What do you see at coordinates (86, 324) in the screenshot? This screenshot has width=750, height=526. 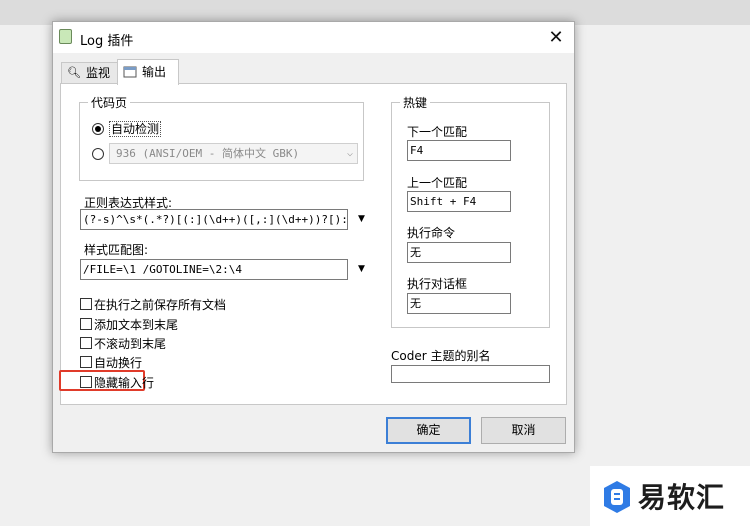 I see `append-text-checkbox` at bounding box center [86, 324].